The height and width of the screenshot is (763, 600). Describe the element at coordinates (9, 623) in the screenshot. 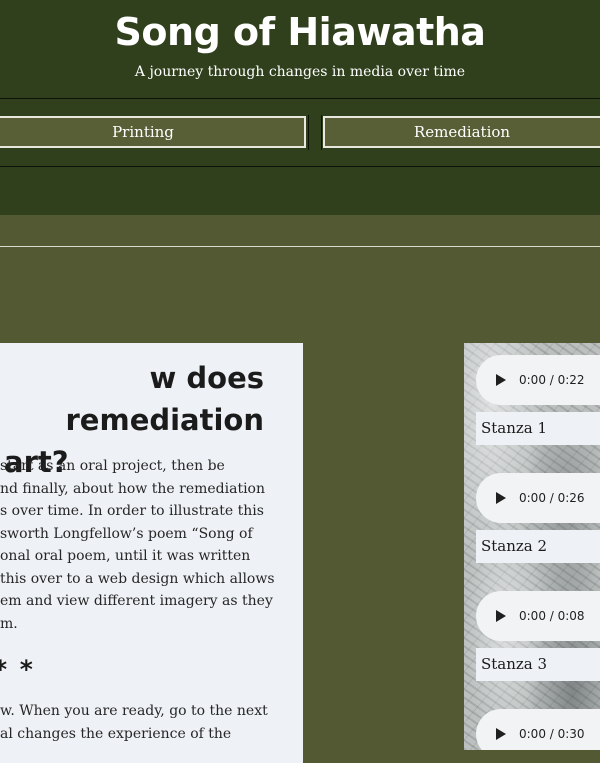

I see `text-line: m.` at that location.